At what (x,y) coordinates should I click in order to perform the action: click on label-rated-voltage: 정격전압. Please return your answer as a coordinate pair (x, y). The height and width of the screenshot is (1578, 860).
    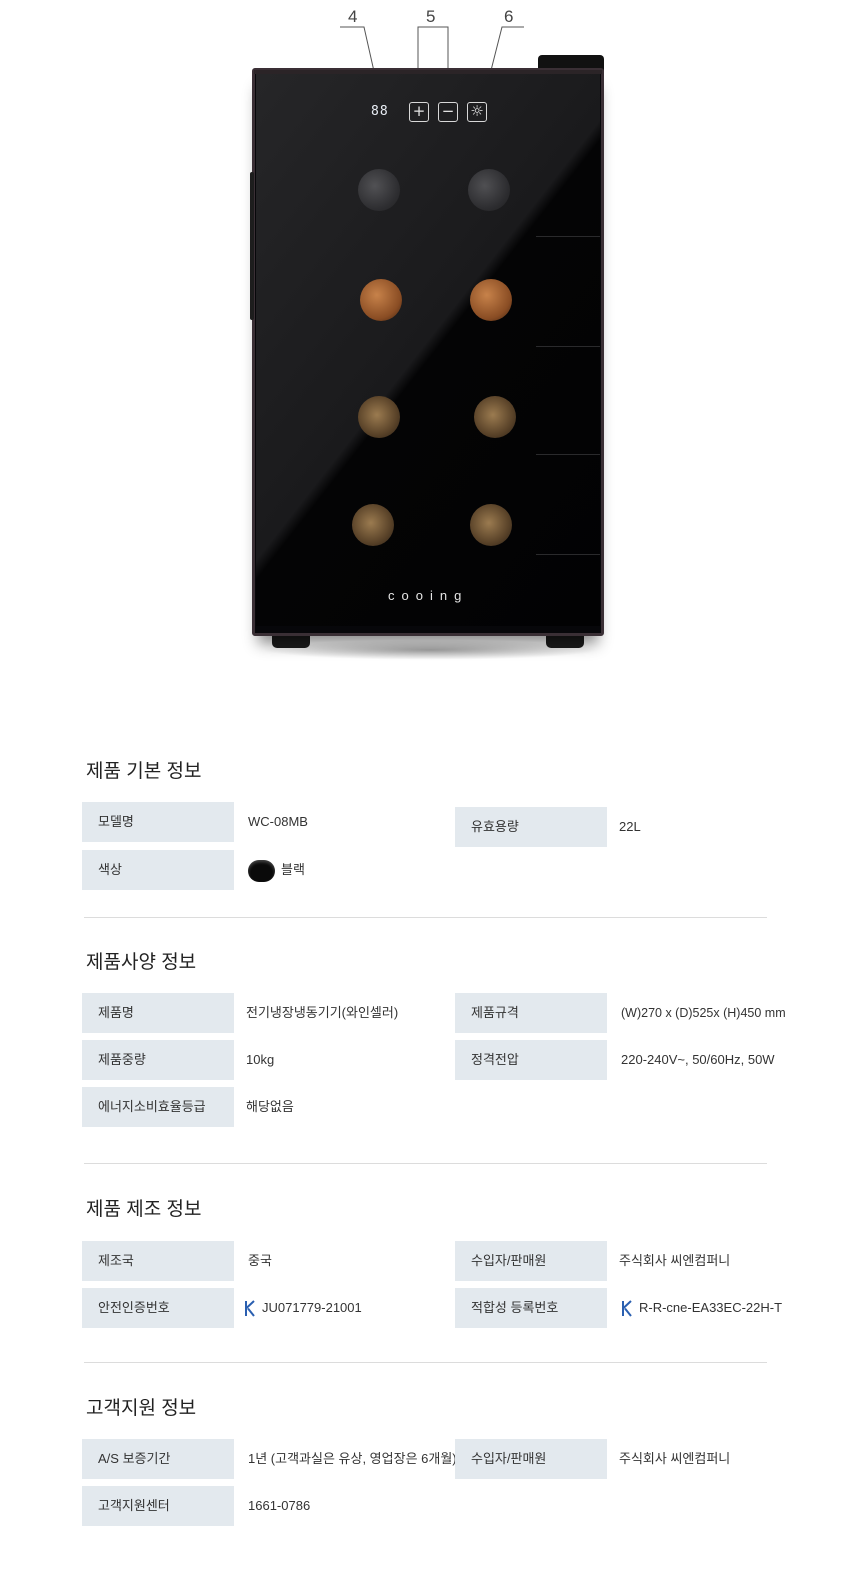
    Looking at the image, I should click on (531, 1060).